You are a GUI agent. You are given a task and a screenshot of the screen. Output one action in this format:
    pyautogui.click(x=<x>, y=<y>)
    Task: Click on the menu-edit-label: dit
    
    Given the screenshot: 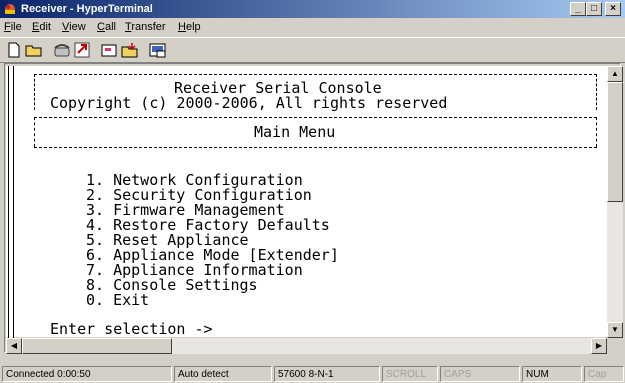 What is the action you would take?
    pyautogui.click(x=45, y=27)
    